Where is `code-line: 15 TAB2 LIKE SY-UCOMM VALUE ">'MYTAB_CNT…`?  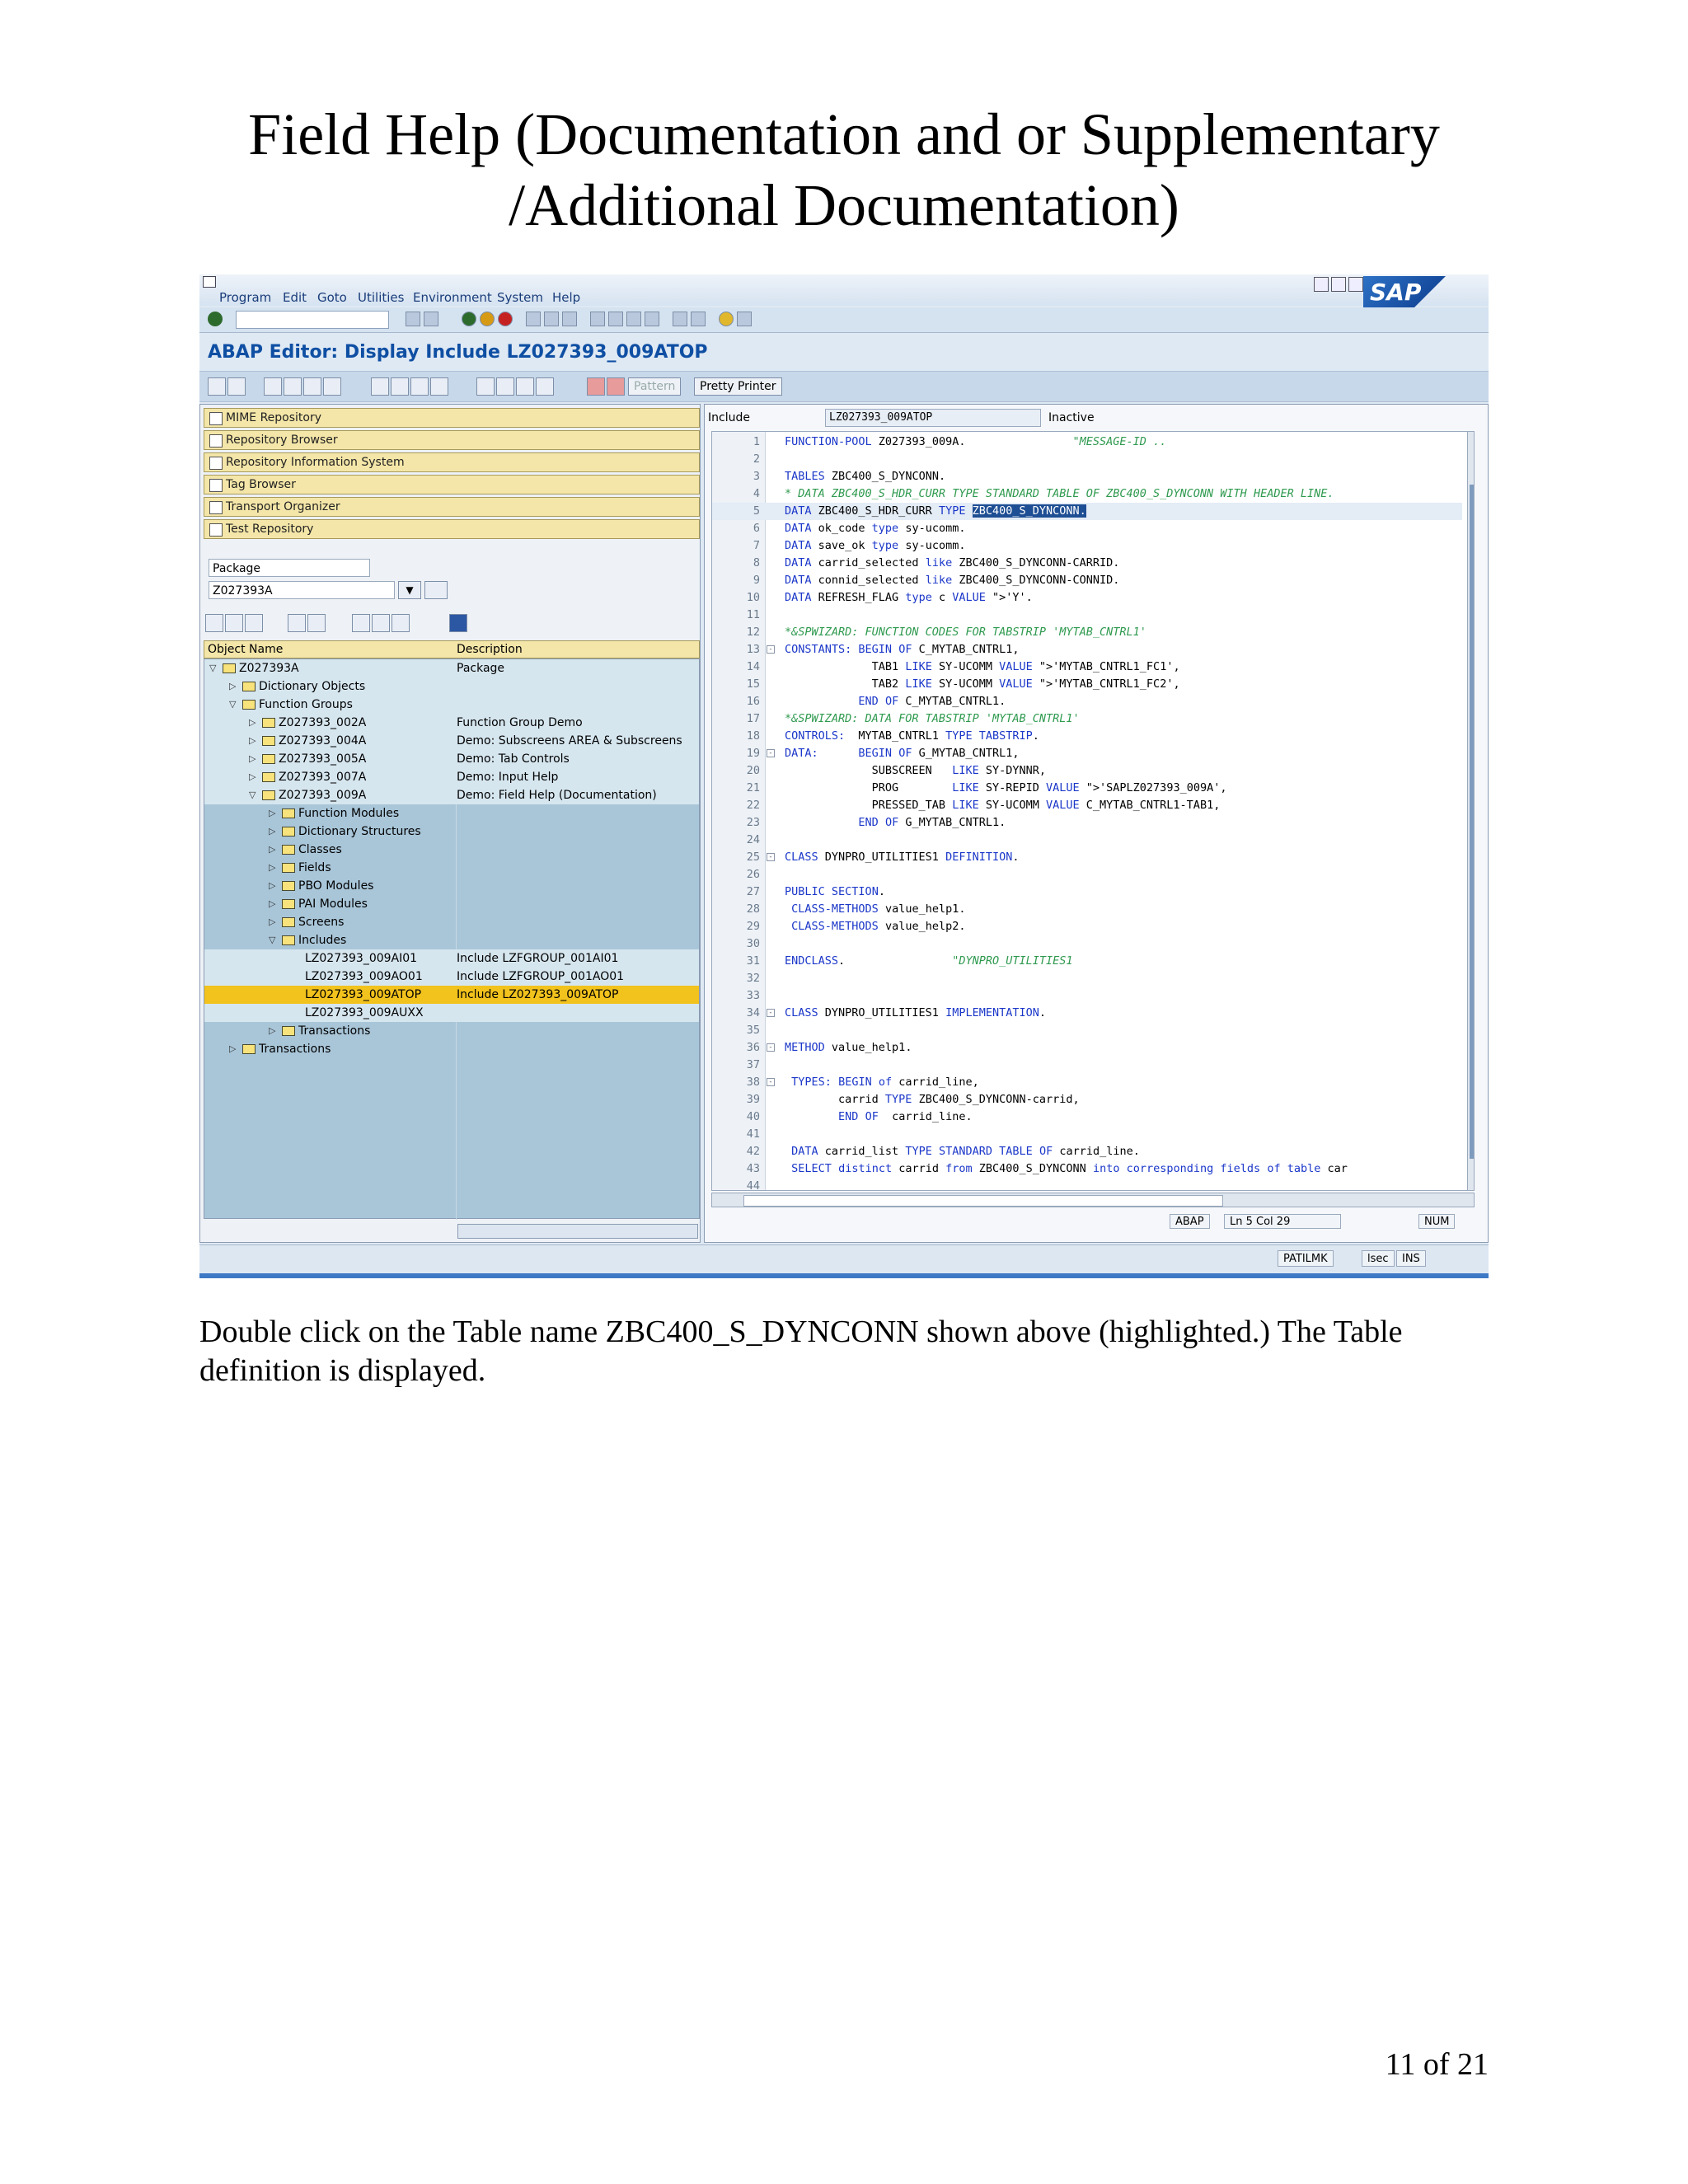 code-line: 15 TAB2 LIKE SY-UCOMM VALUE ">'MYTAB_CNT… is located at coordinates (1087, 684).